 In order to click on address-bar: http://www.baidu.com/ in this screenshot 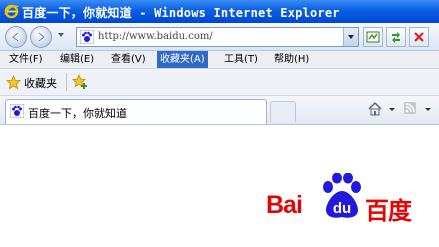, I will do `click(217, 37)`.